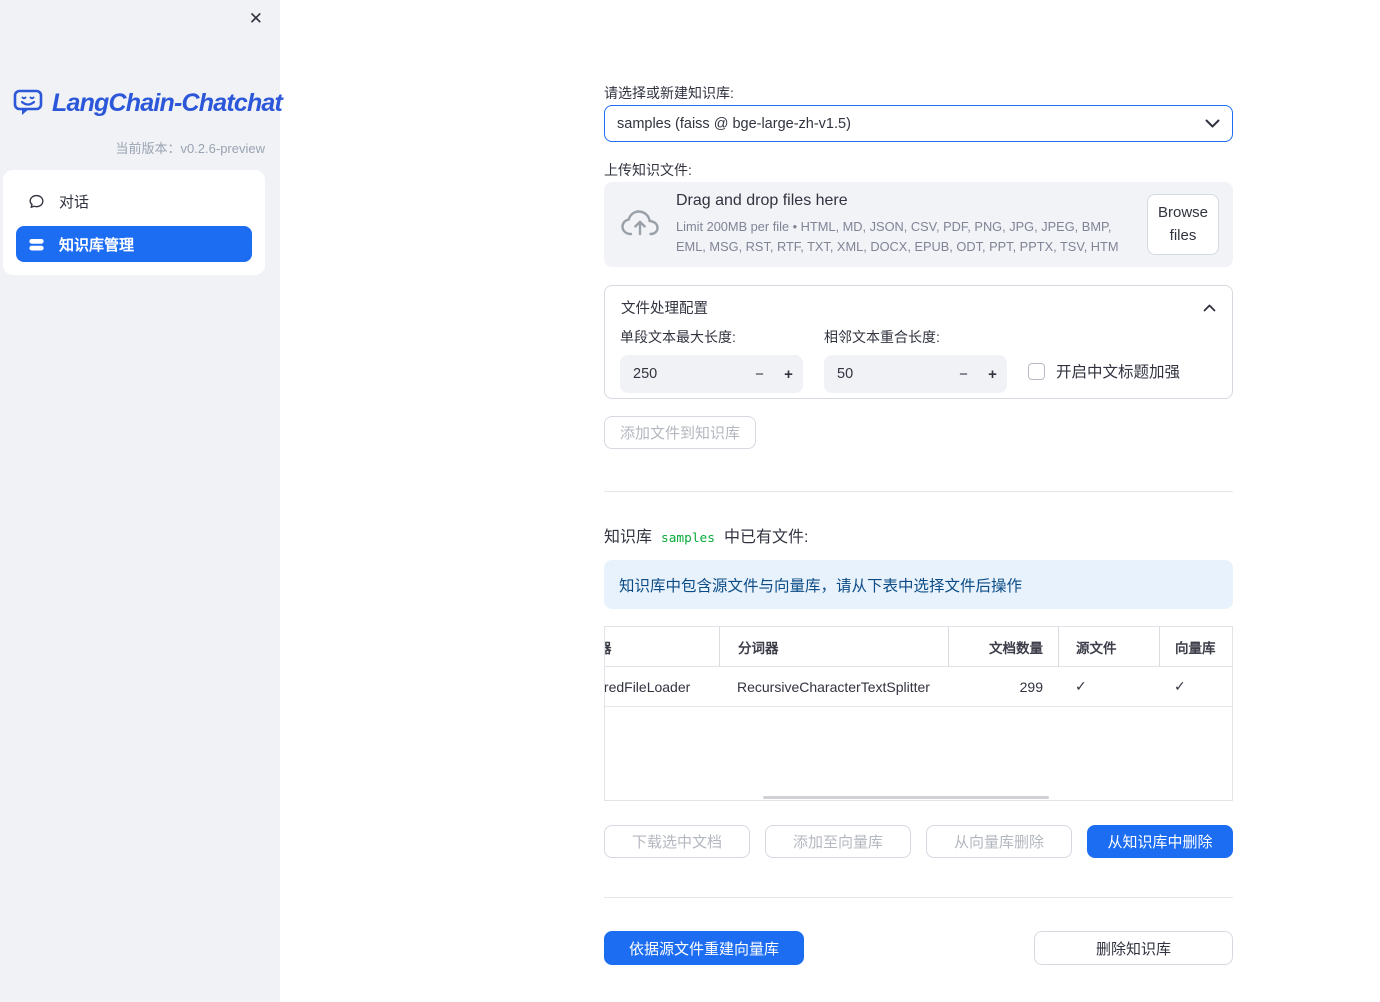 This screenshot has width=1380, height=1002. Describe the element at coordinates (762, 201) in the screenshot. I see `dropzone-title: Drag and drop files here` at that location.